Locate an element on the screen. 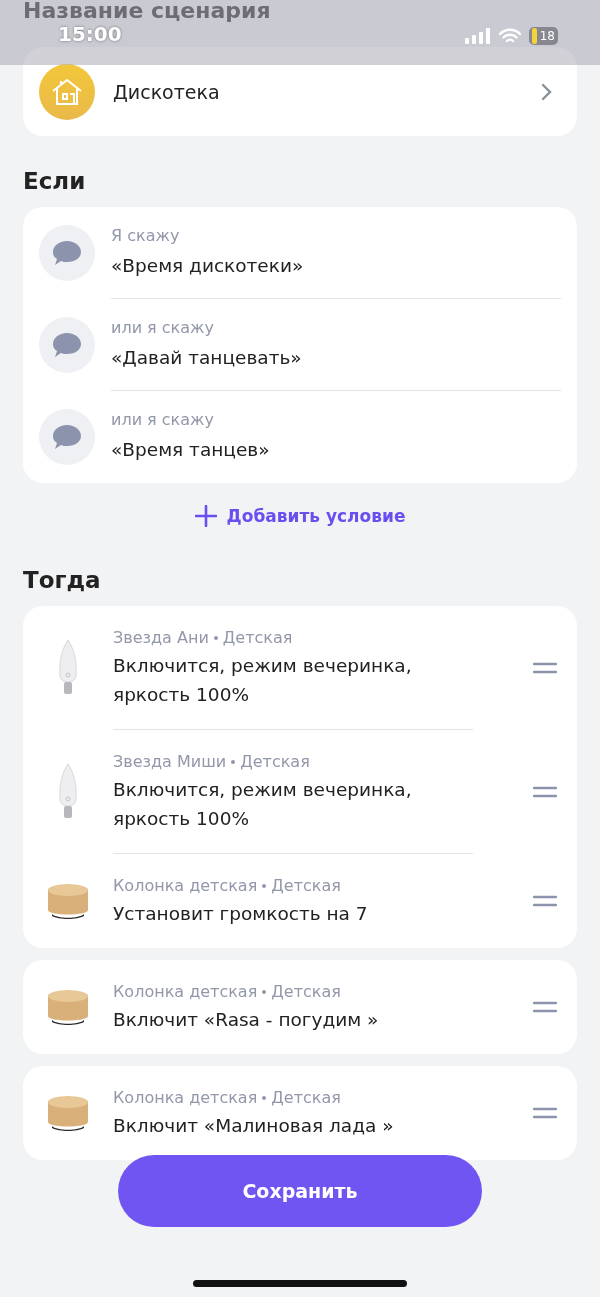 The width and height of the screenshot is (600, 1297). device-name: Звезда Миши is located at coordinates (170, 761).